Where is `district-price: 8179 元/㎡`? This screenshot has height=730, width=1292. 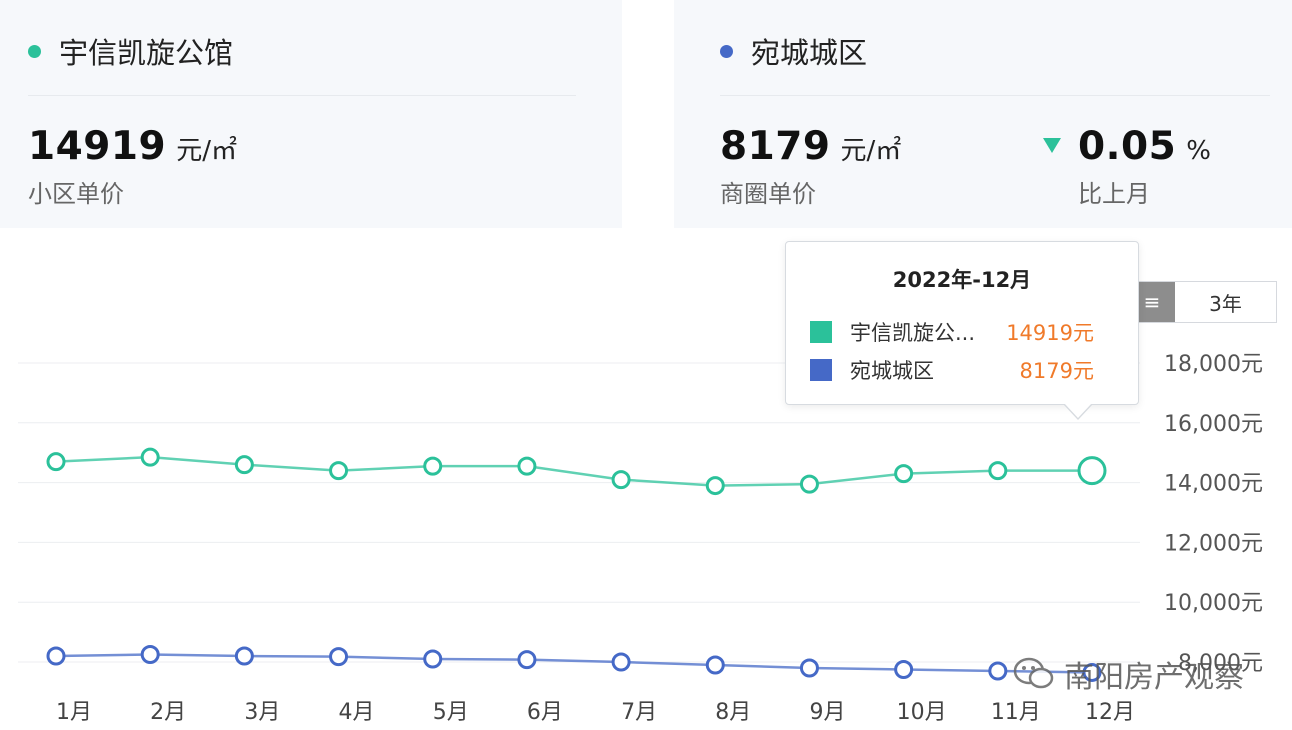
district-price: 8179 元/㎡ is located at coordinates (810, 146).